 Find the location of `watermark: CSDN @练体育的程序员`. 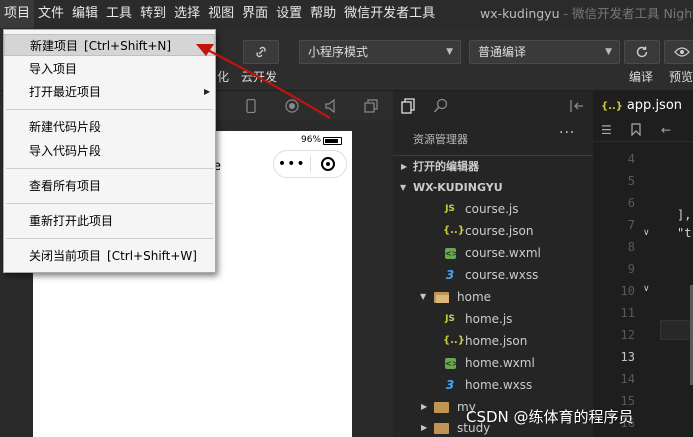

watermark: CSDN @练体育的程序员 is located at coordinates (550, 417).